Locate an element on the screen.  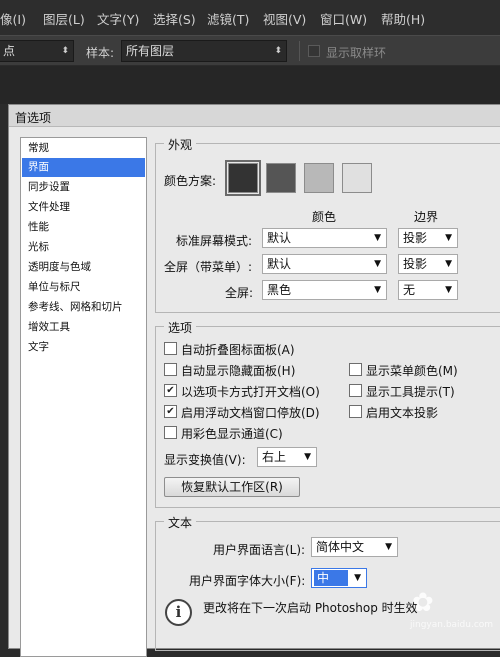
menu-help: 帮助(H) is located at coordinates (403, 18).